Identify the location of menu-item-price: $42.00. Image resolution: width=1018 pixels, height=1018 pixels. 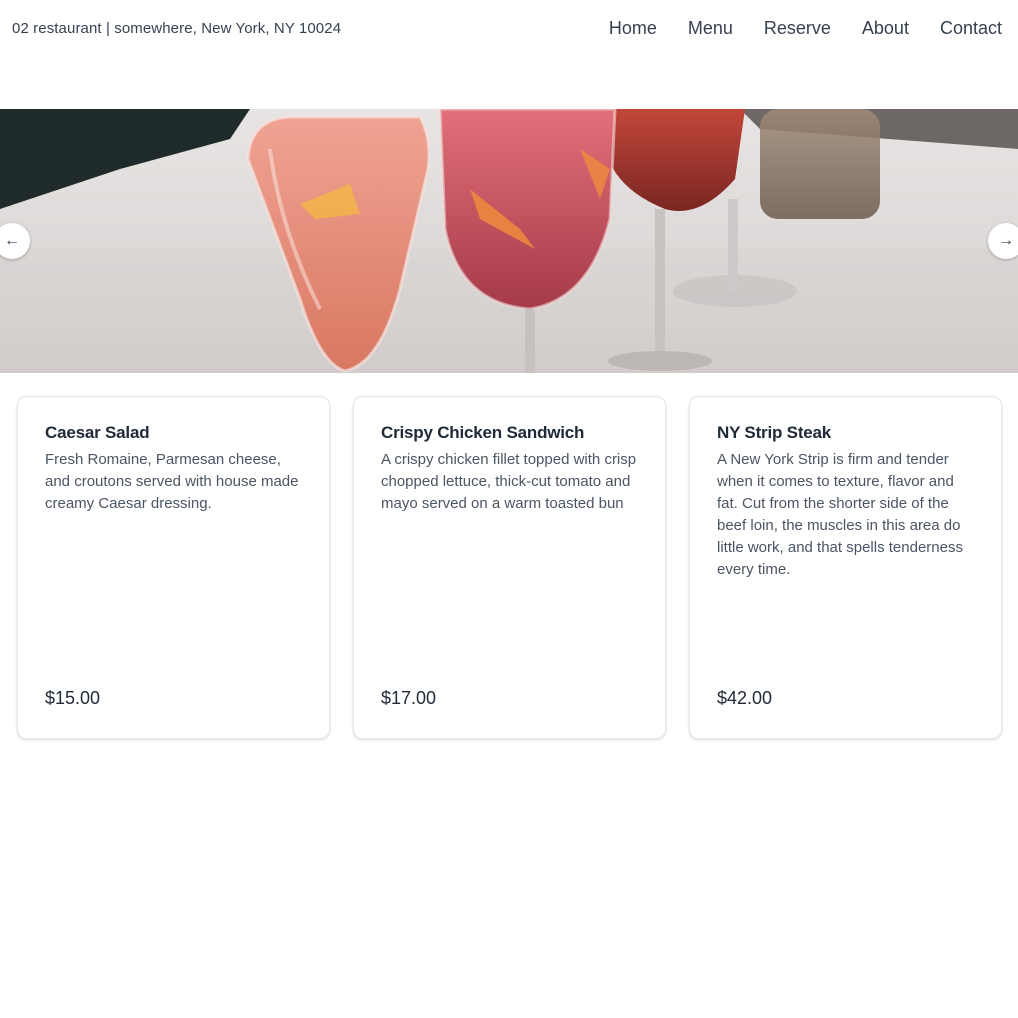
(745, 698).